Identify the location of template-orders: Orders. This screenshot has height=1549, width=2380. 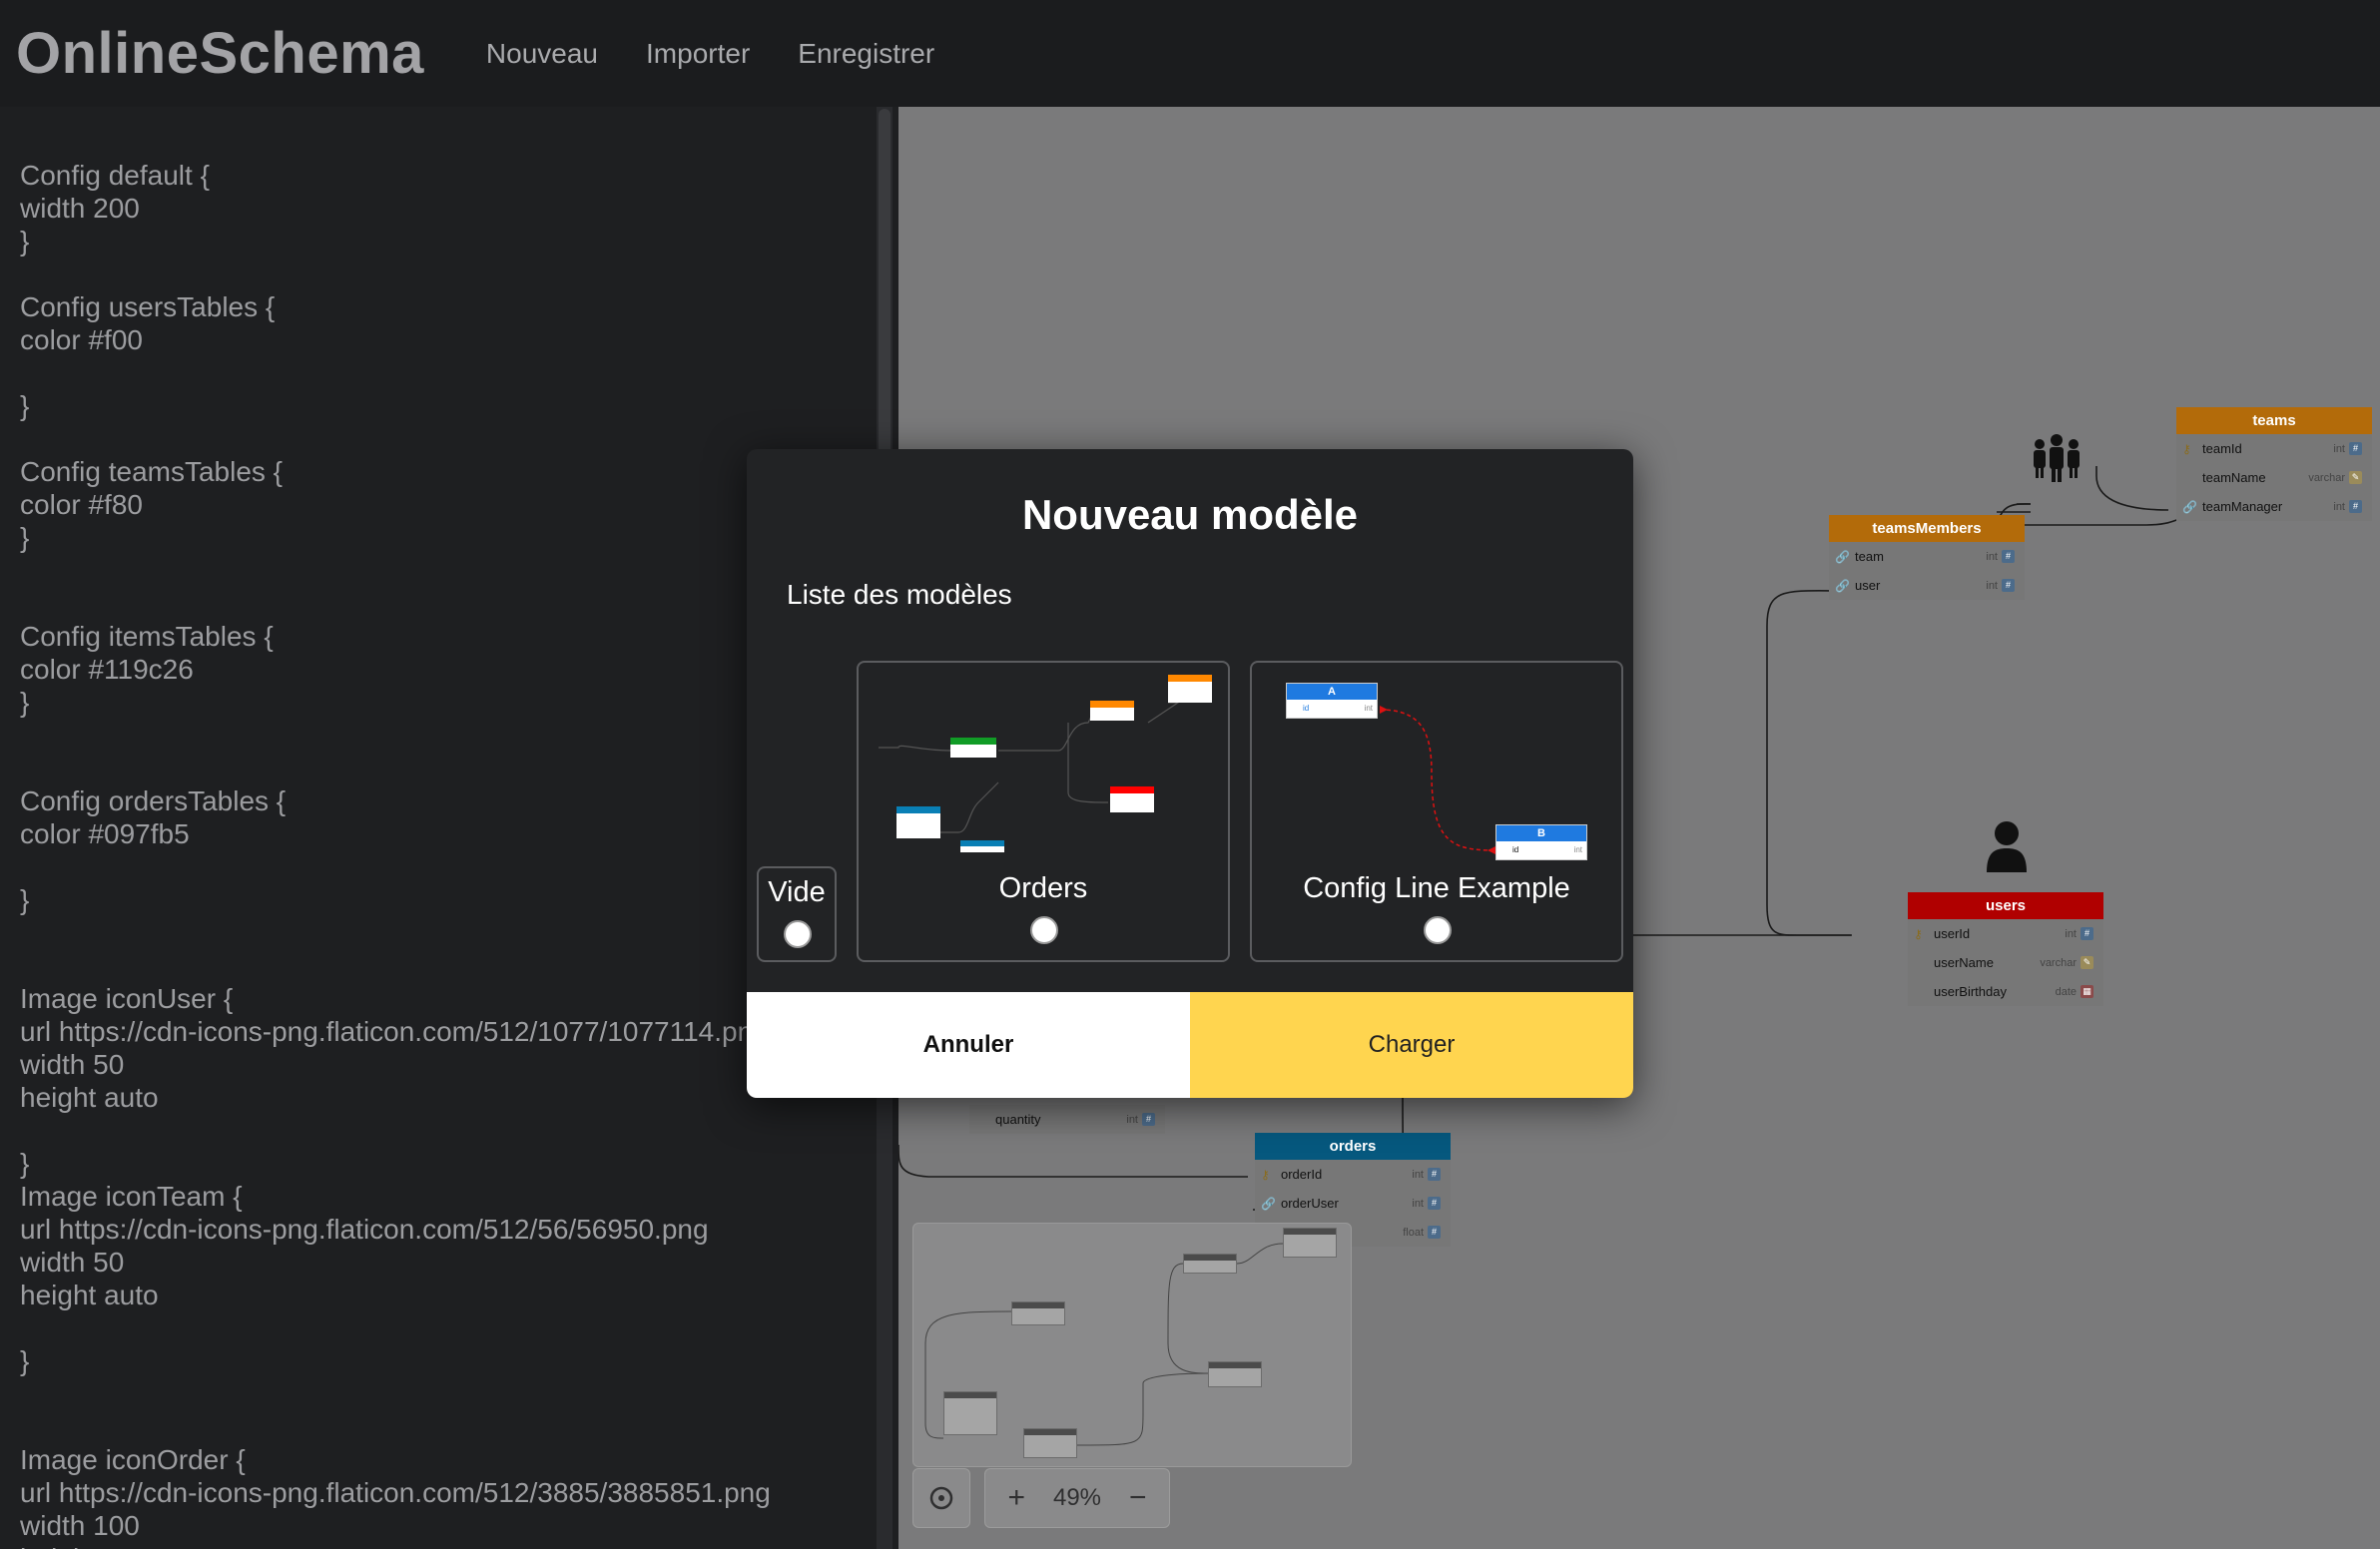
(1043, 811).